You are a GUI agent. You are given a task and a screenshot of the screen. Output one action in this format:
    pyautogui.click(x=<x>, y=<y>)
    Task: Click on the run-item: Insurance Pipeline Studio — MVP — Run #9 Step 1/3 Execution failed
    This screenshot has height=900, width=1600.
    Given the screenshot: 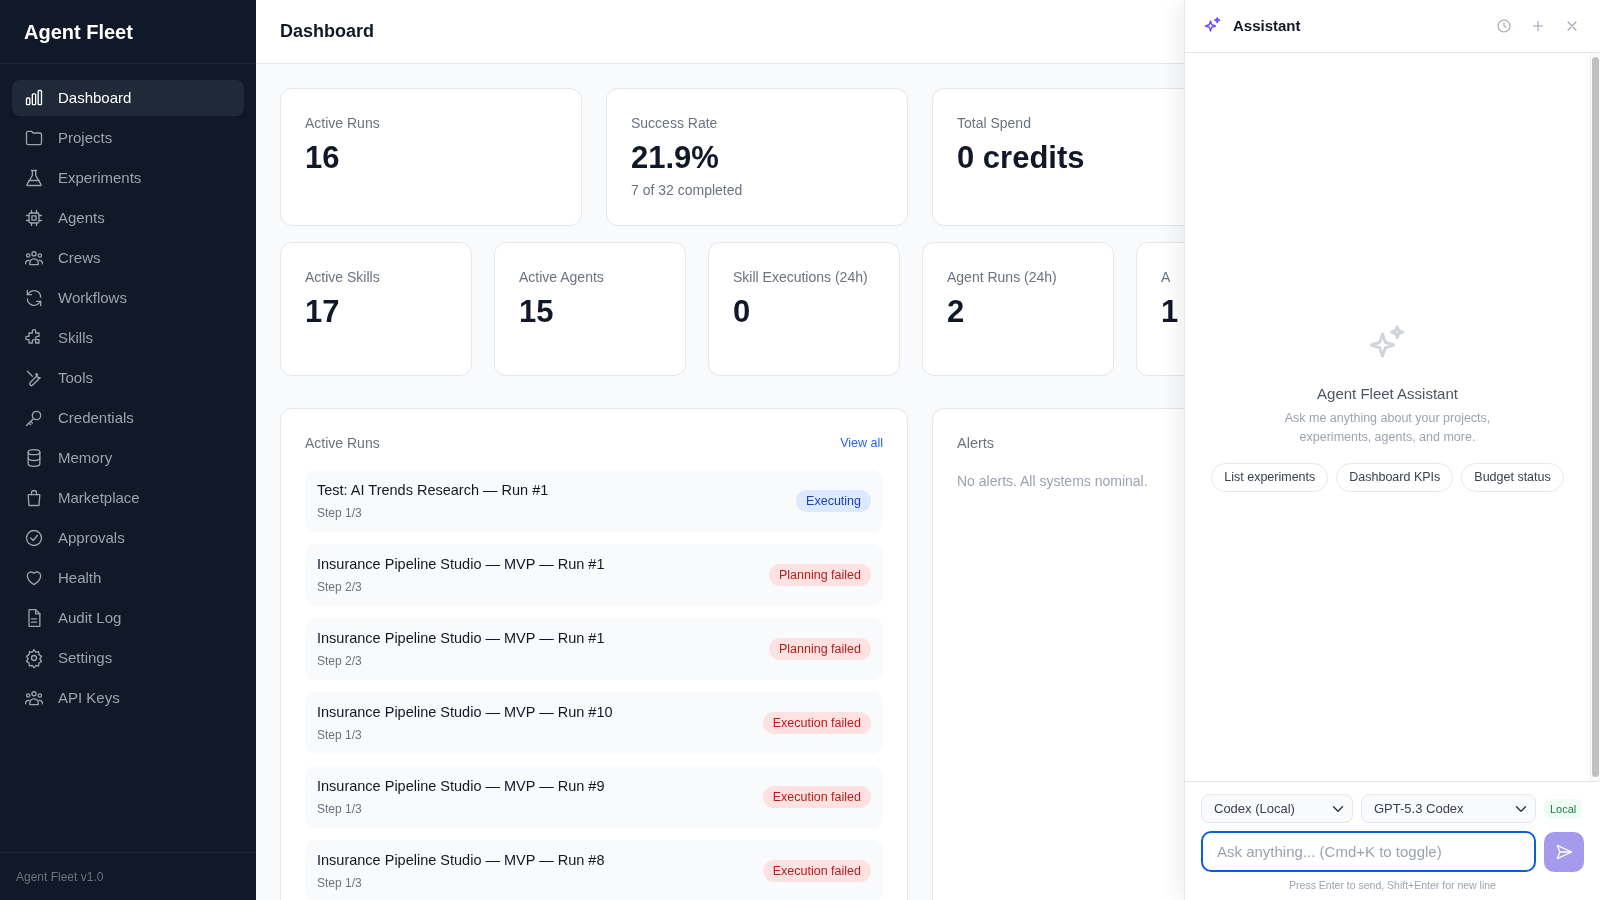 What is the action you would take?
    pyautogui.click(x=594, y=797)
    